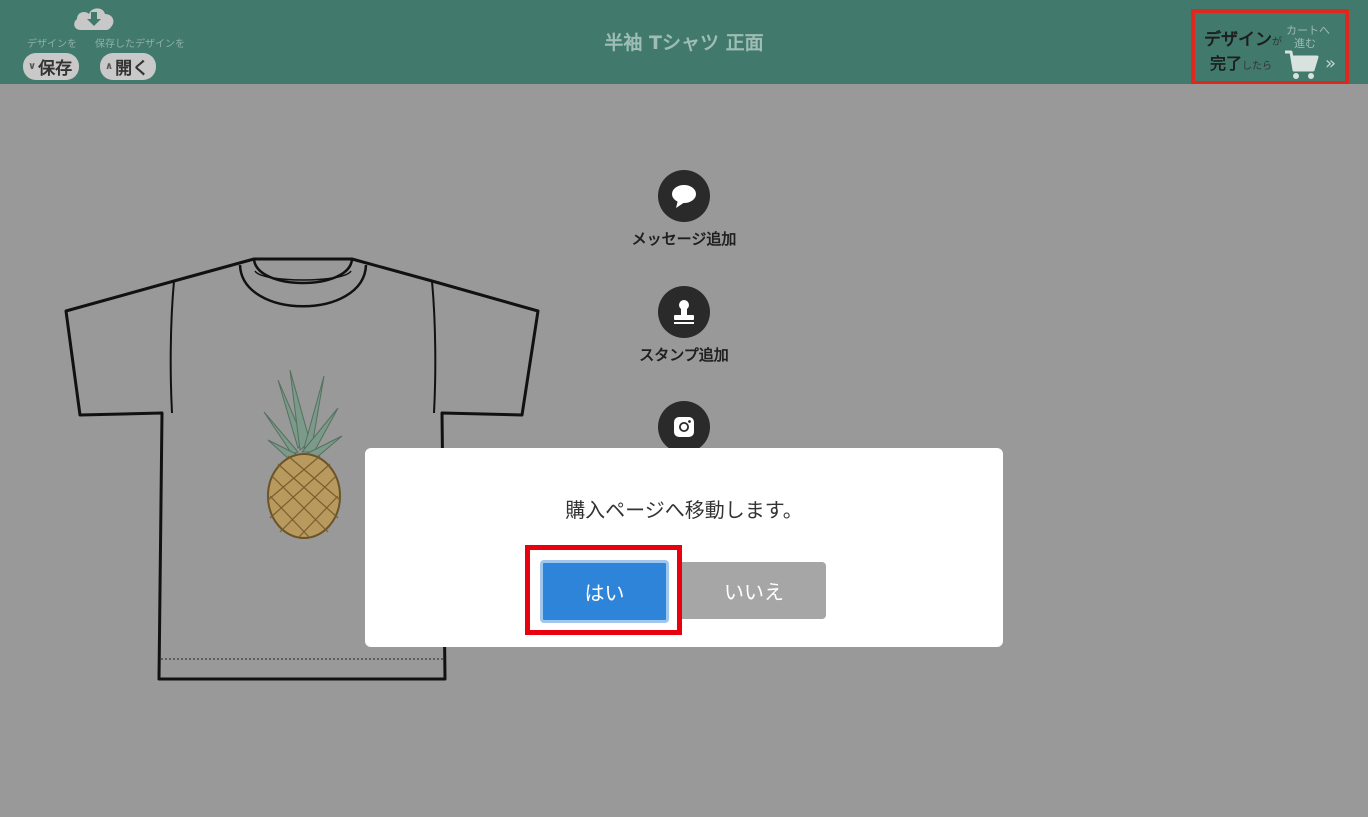 The width and height of the screenshot is (1368, 817). What do you see at coordinates (55, 69) in the screenshot?
I see `save-label: 保存` at bounding box center [55, 69].